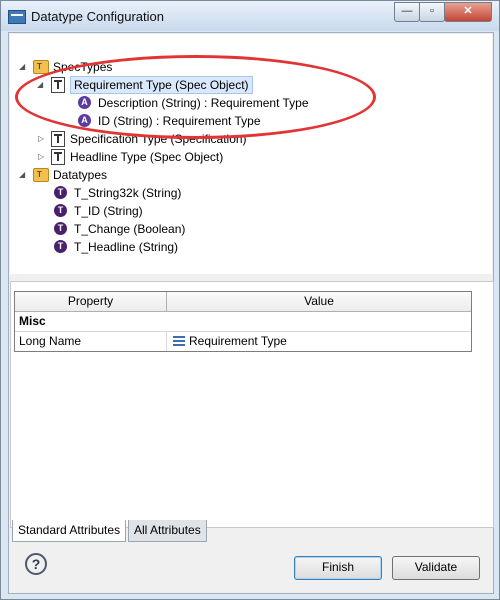  Describe the element at coordinates (97, 16) in the screenshot. I see `window-title: Datatype Configuration` at that location.